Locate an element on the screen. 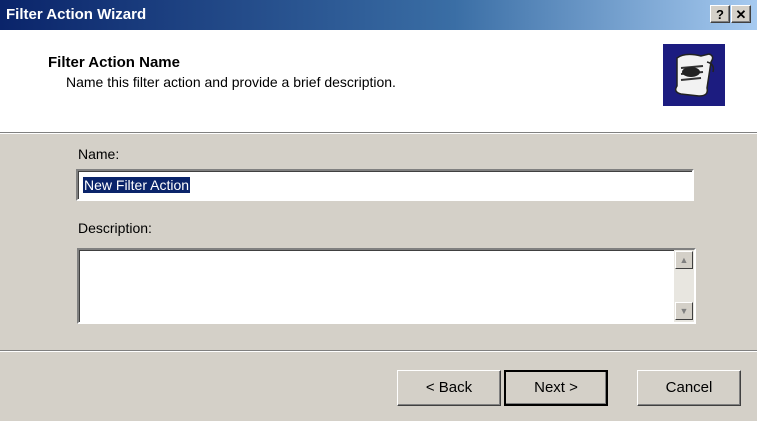 The width and height of the screenshot is (757, 421). wizard-scroll-icon is located at coordinates (694, 75).